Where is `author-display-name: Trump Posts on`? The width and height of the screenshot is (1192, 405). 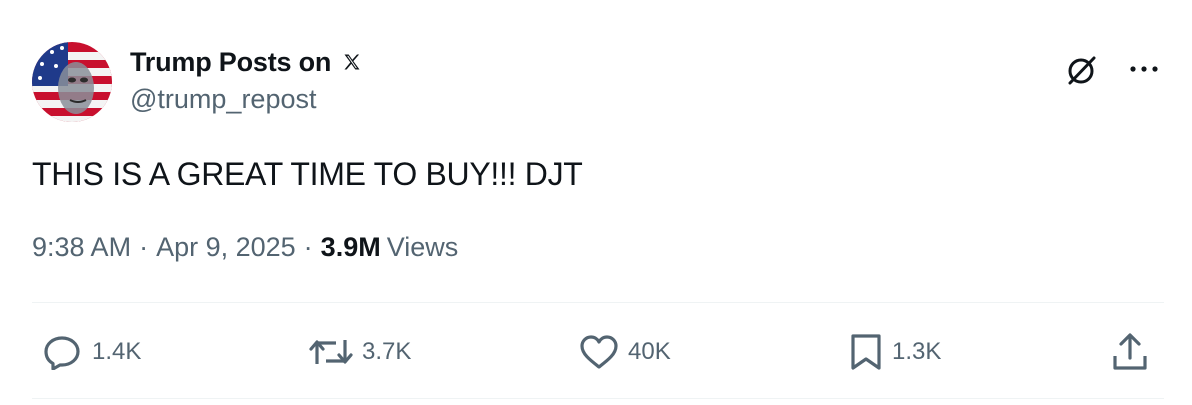
author-display-name: Trump Posts on is located at coordinates (230, 62).